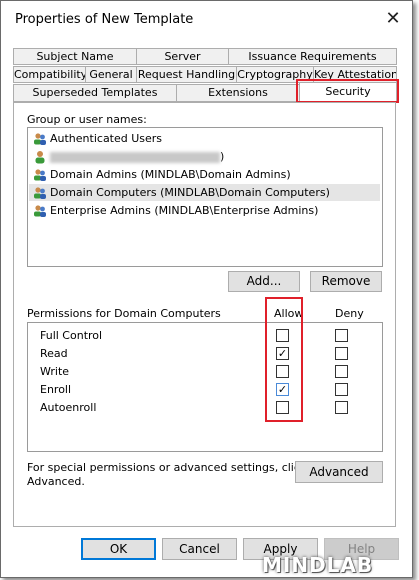 Image resolution: width=419 pixels, height=580 pixels. Describe the element at coordinates (54, 353) in the screenshot. I see `permission-name: Read` at that location.